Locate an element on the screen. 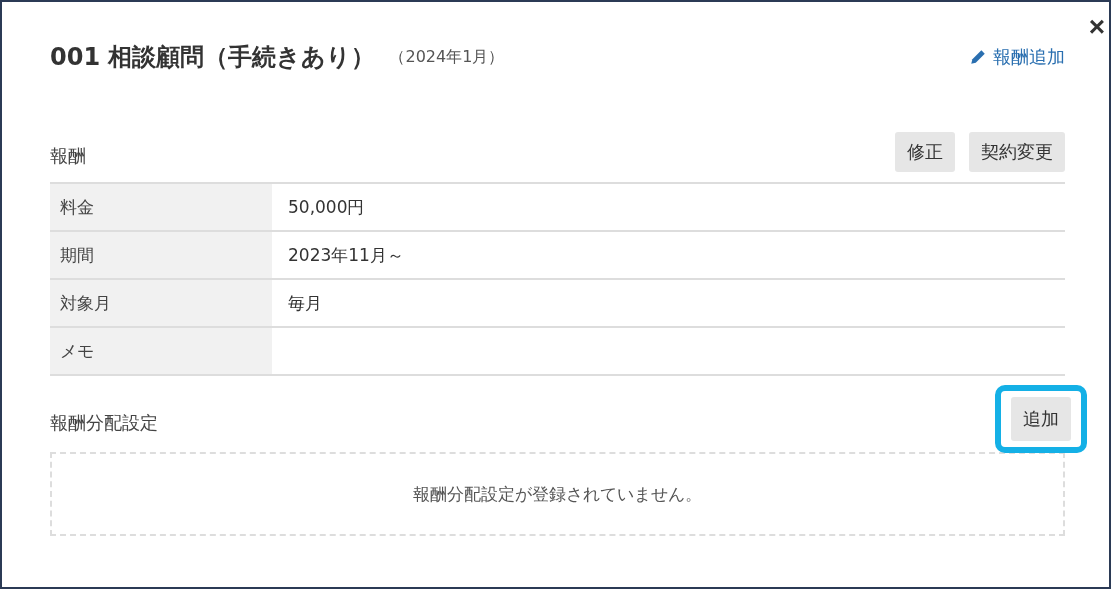 The width and height of the screenshot is (1111, 589). add-fee-link: 報酬追加 is located at coordinates (1017, 57).